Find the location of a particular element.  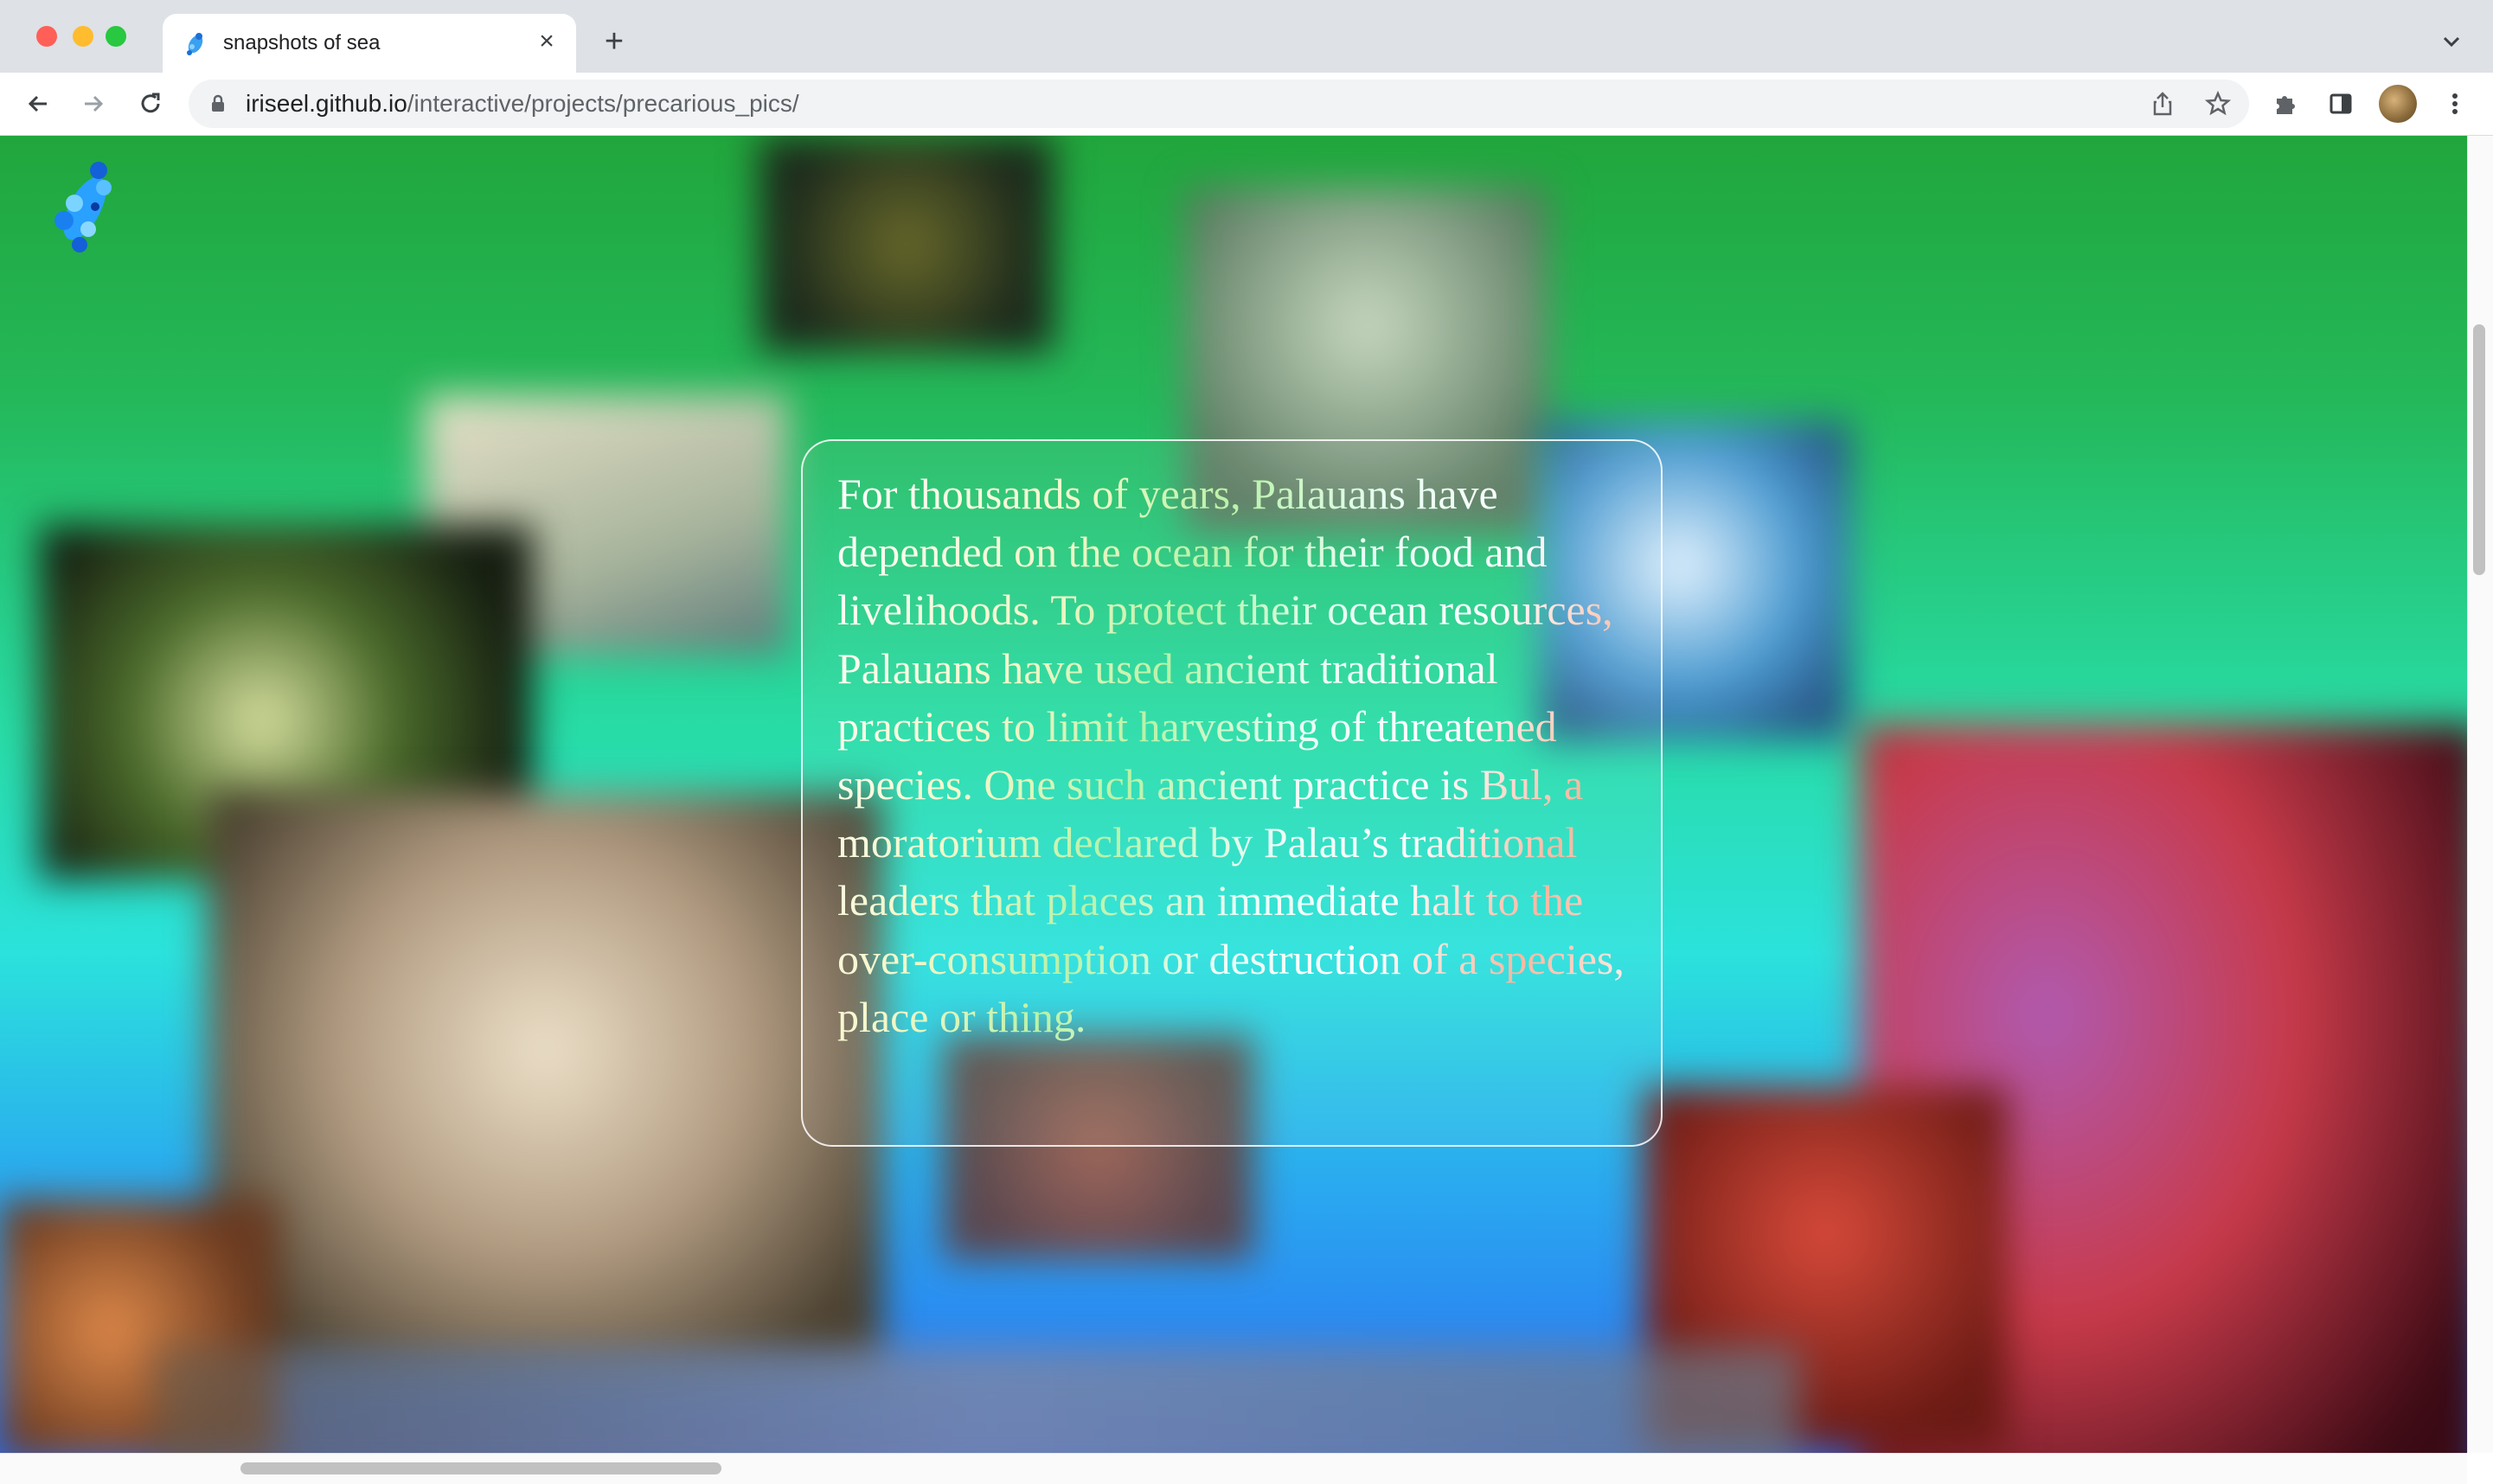

more-vertical-icon is located at coordinates (2455, 104).